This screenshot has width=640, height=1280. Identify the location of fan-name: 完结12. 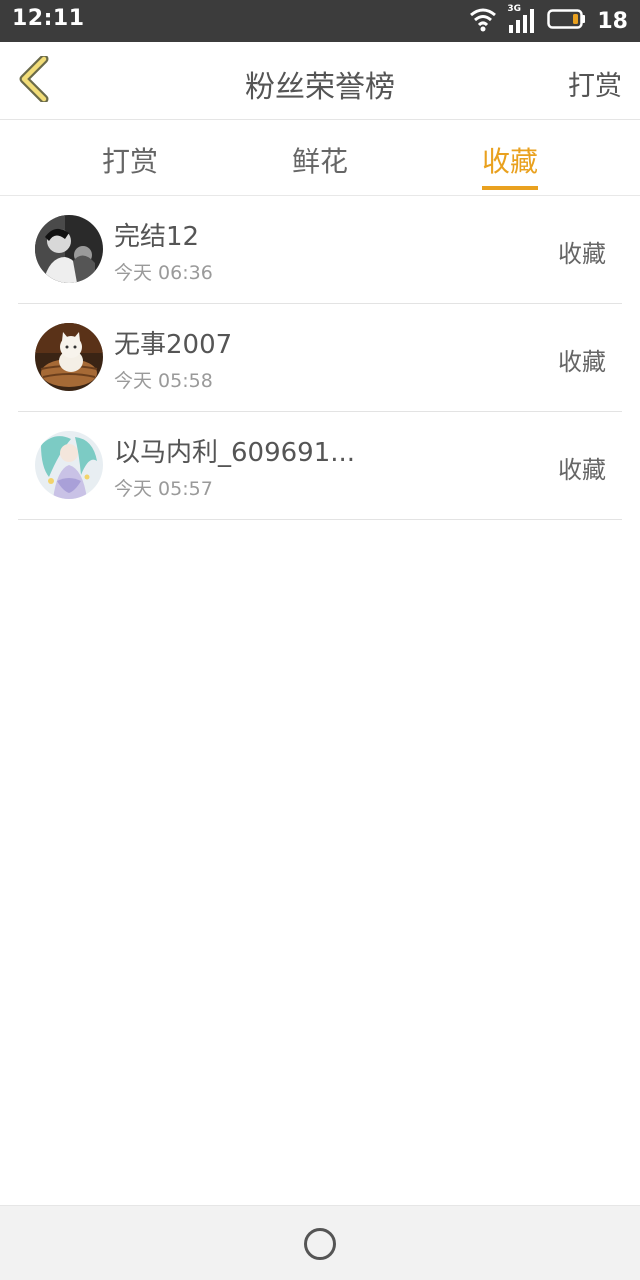
(157, 237).